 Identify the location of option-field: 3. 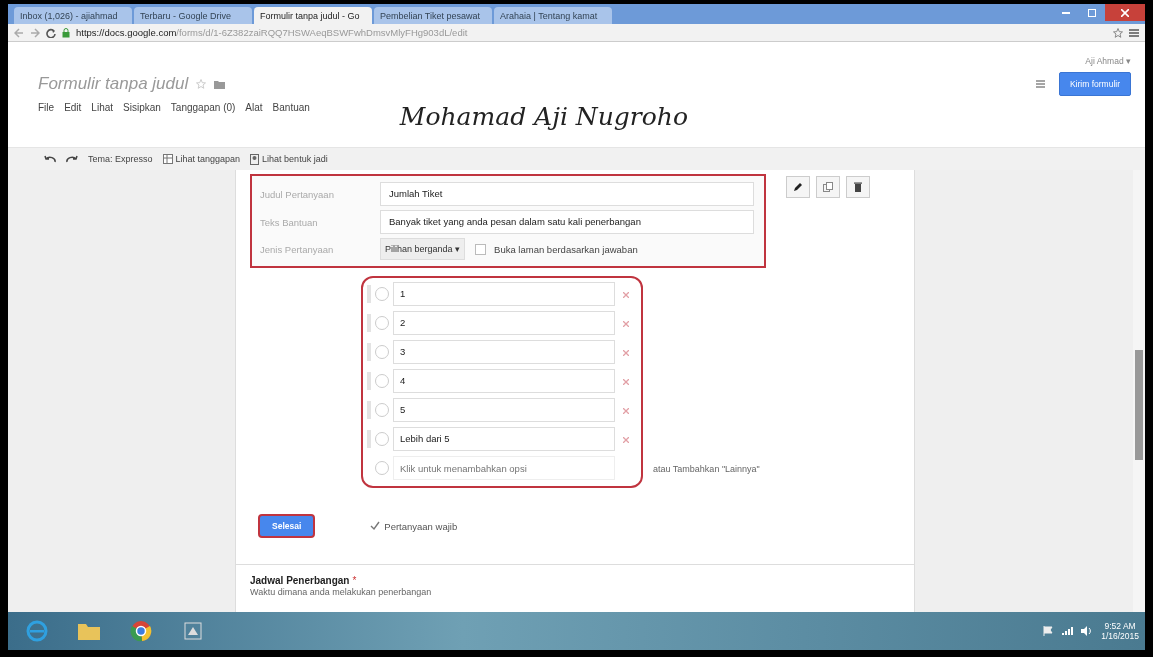
(504, 352).